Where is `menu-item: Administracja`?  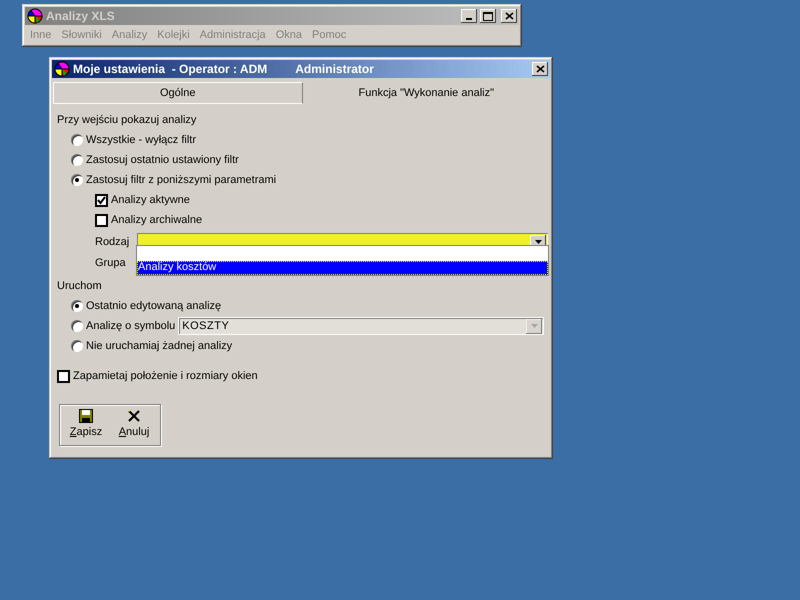
menu-item: Administracja is located at coordinates (232, 35).